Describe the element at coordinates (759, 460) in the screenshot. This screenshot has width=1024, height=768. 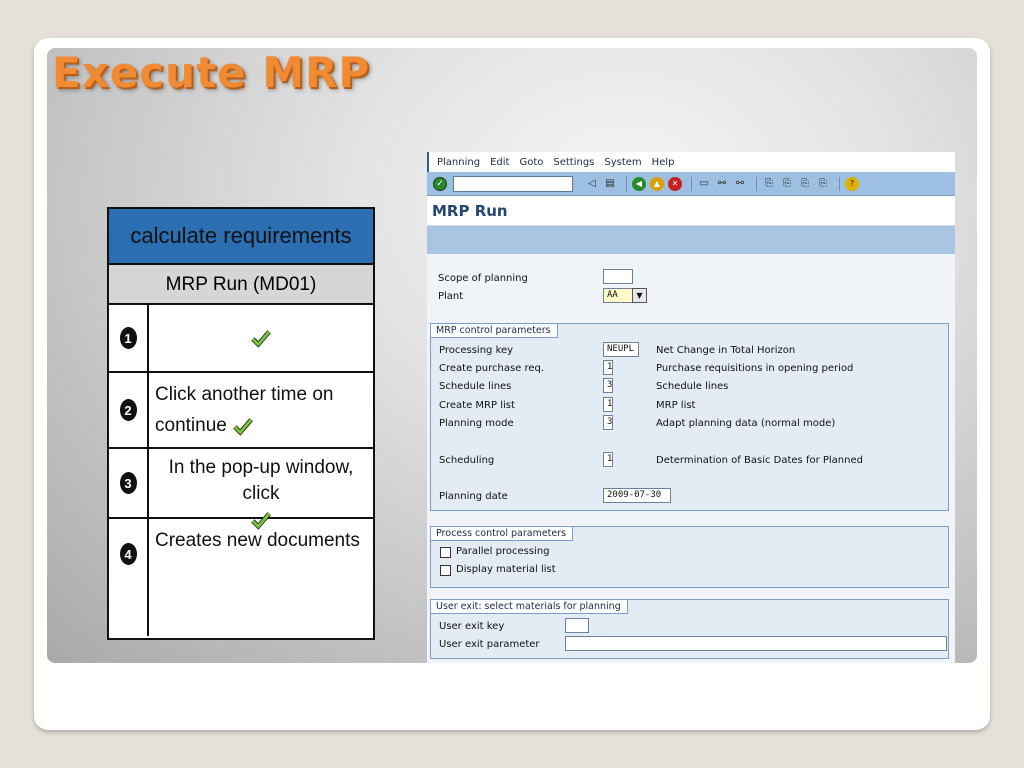
I see `scheduling-desc: Determination of Basic Dates for Planned` at that location.